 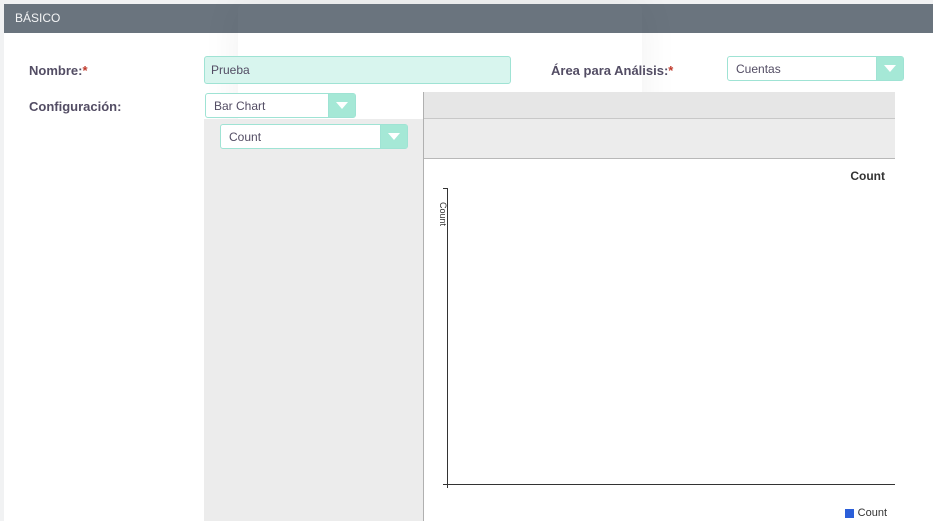 What do you see at coordinates (245, 136) in the screenshot?
I see `metric-select-value: Count` at bounding box center [245, 136].